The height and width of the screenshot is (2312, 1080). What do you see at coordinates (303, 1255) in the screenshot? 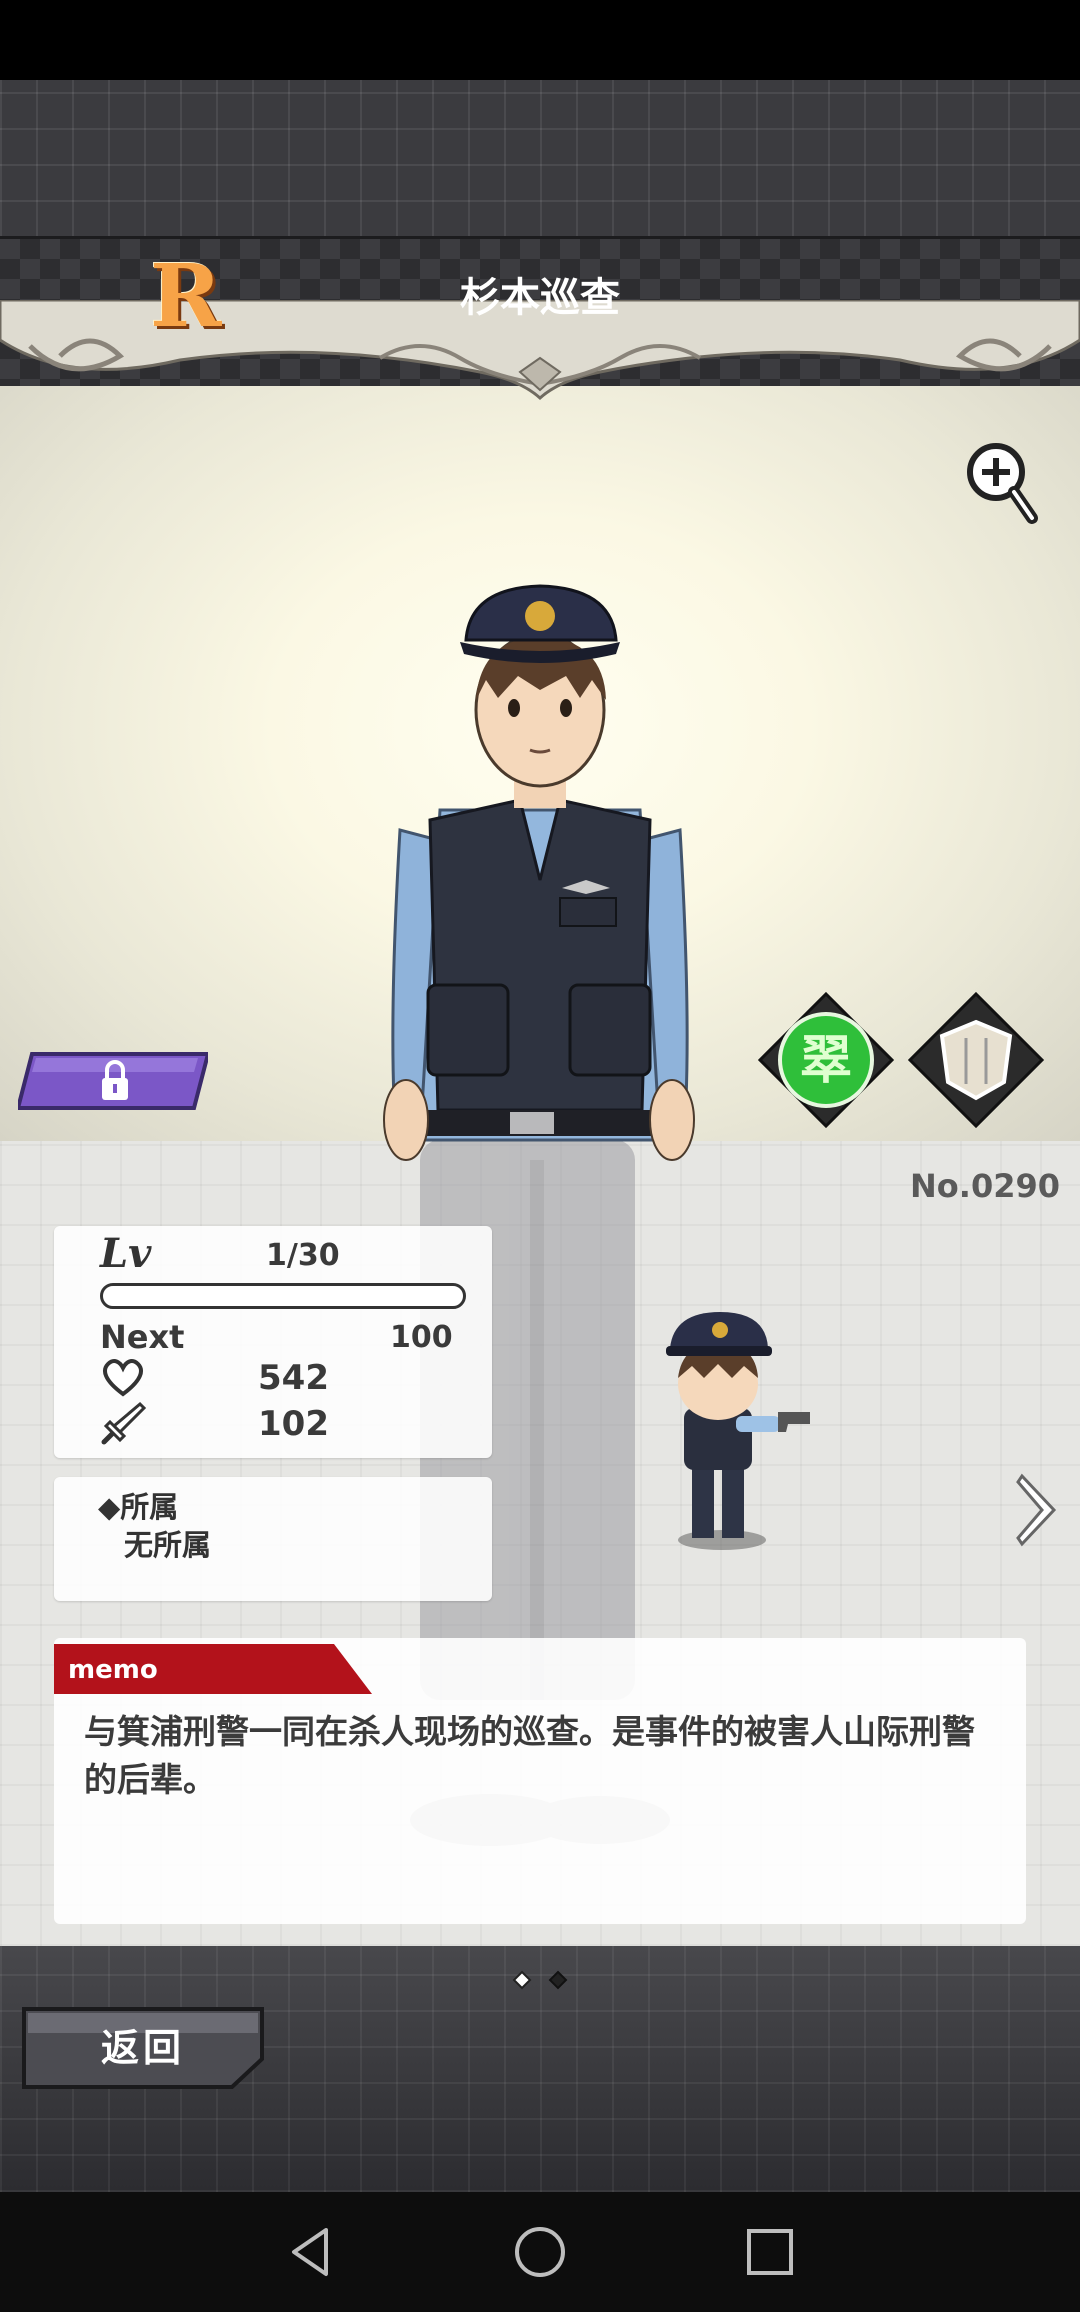
I see `level-value: 1/30` at bounding box center [303, 1255].